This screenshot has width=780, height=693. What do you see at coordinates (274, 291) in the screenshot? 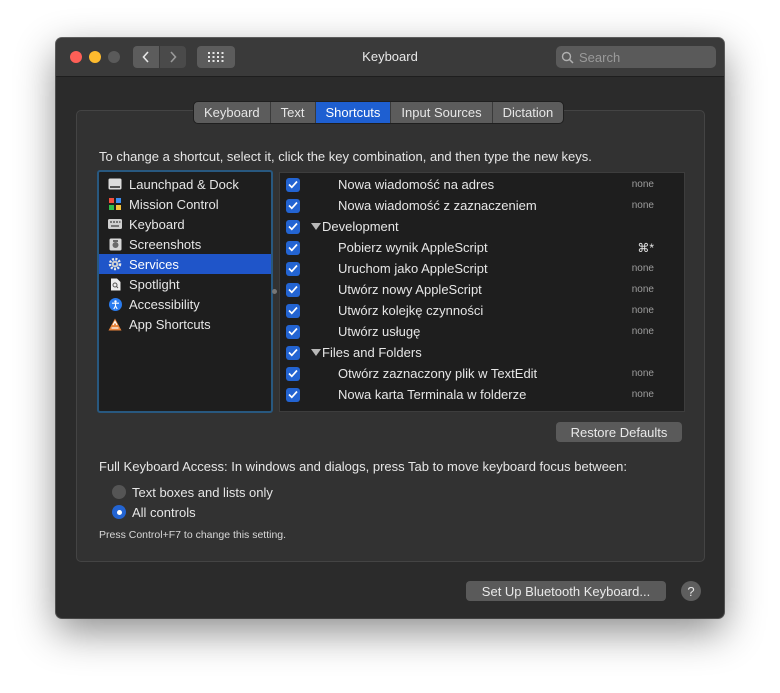
I see `split-view-divider` at bounding box center [274, 291].